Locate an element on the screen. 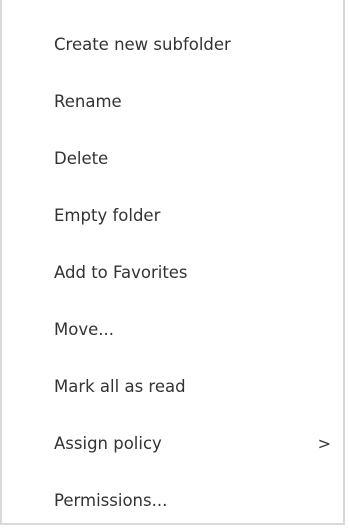  chevron-right-icon: > is located at coordinates (324, 443).